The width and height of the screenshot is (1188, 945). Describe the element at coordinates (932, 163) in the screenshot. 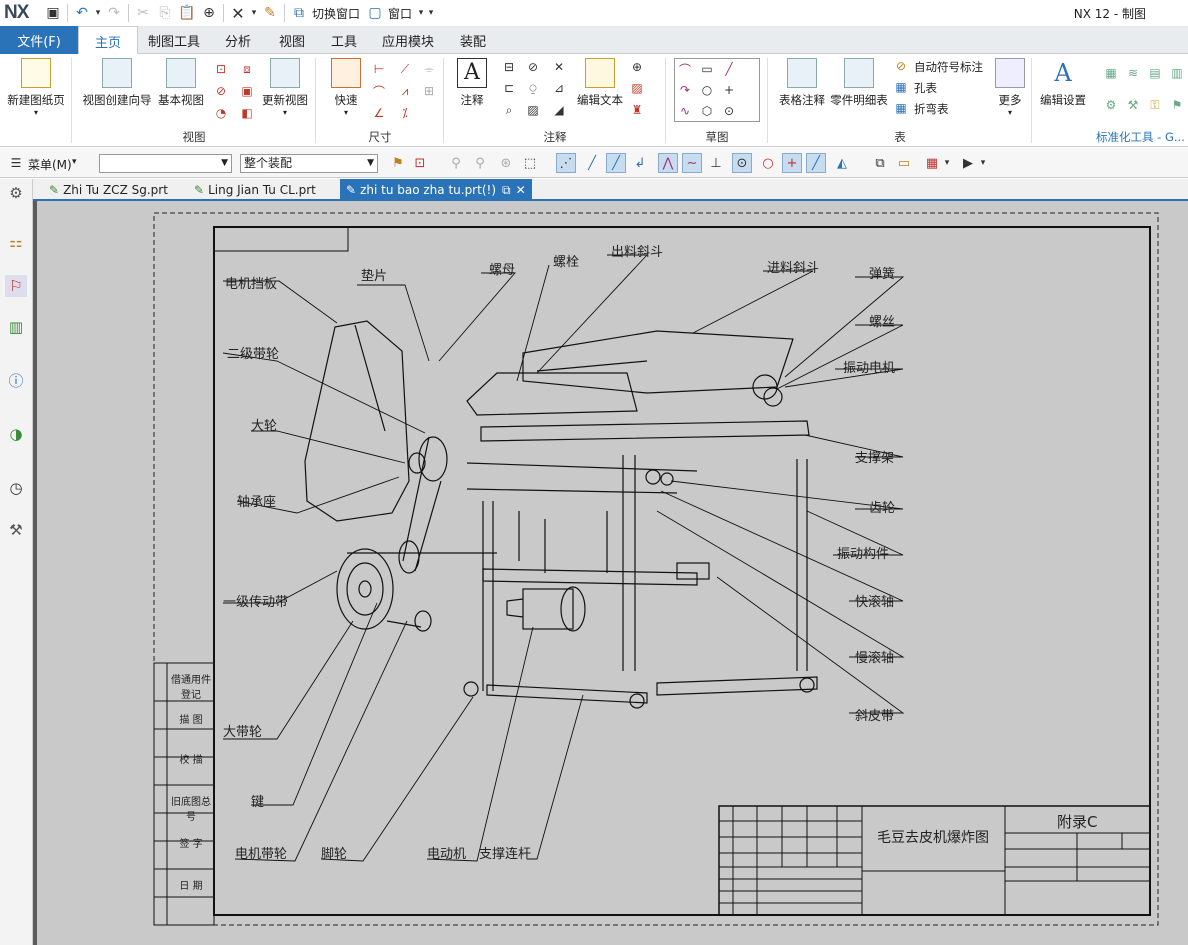

I see `sheet-settings-icon: ▦` at that location.